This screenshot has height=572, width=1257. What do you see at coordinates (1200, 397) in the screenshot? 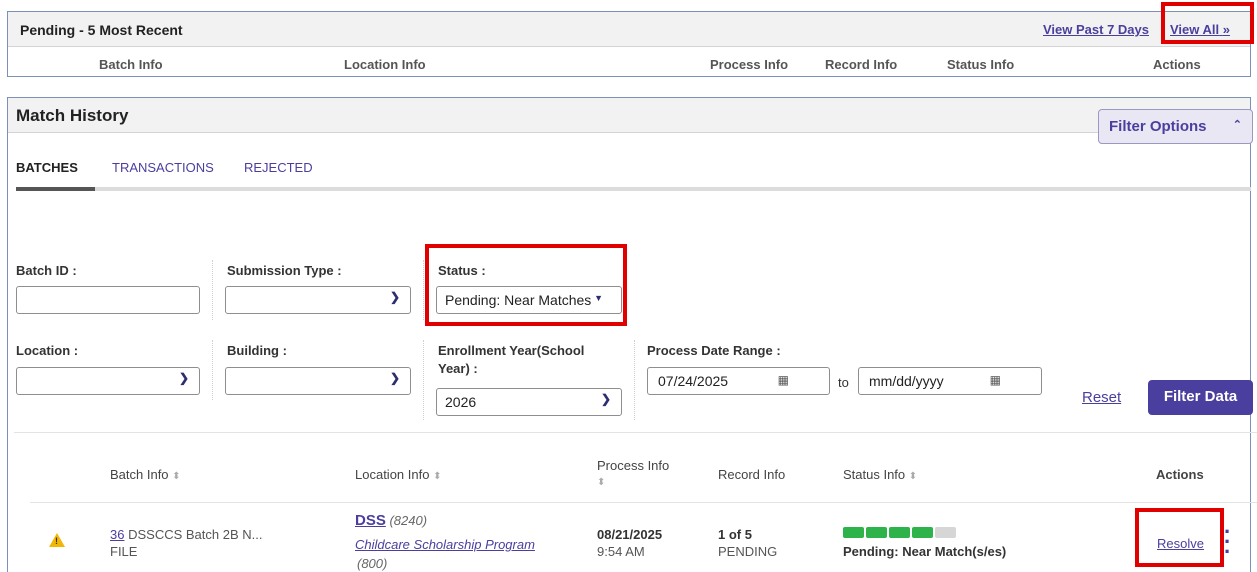
I see `filter-data-button: Filter Data` at bounding box center [1200, 397].